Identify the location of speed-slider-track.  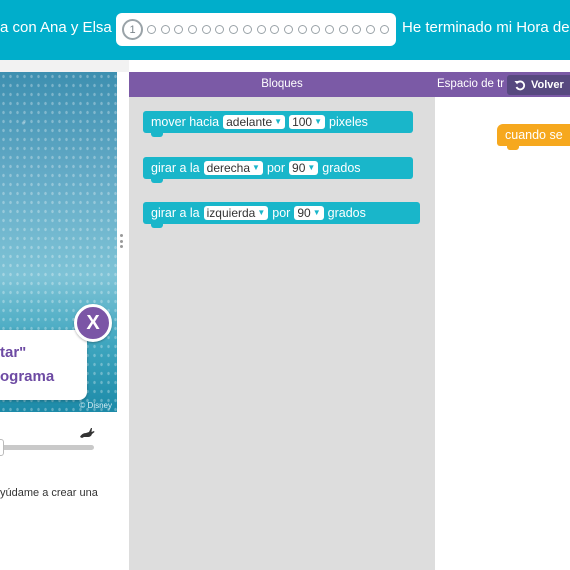
(47, 447).